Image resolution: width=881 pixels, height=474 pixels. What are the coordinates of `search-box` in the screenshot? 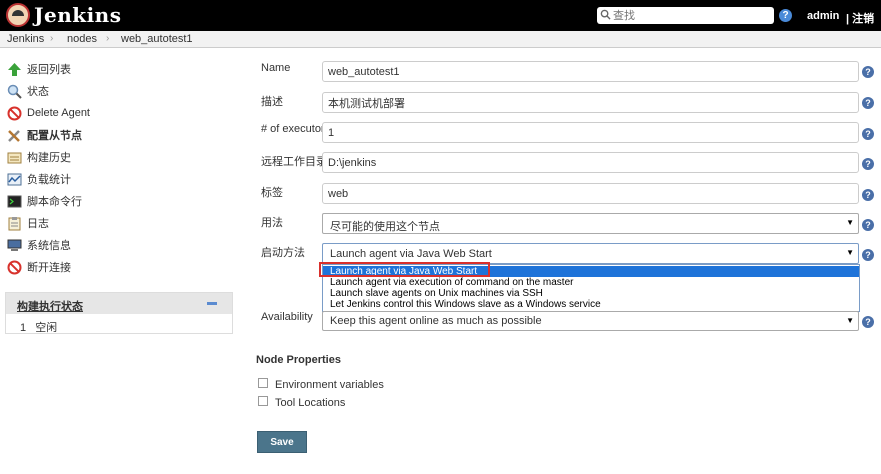 It's located at (685, 15).